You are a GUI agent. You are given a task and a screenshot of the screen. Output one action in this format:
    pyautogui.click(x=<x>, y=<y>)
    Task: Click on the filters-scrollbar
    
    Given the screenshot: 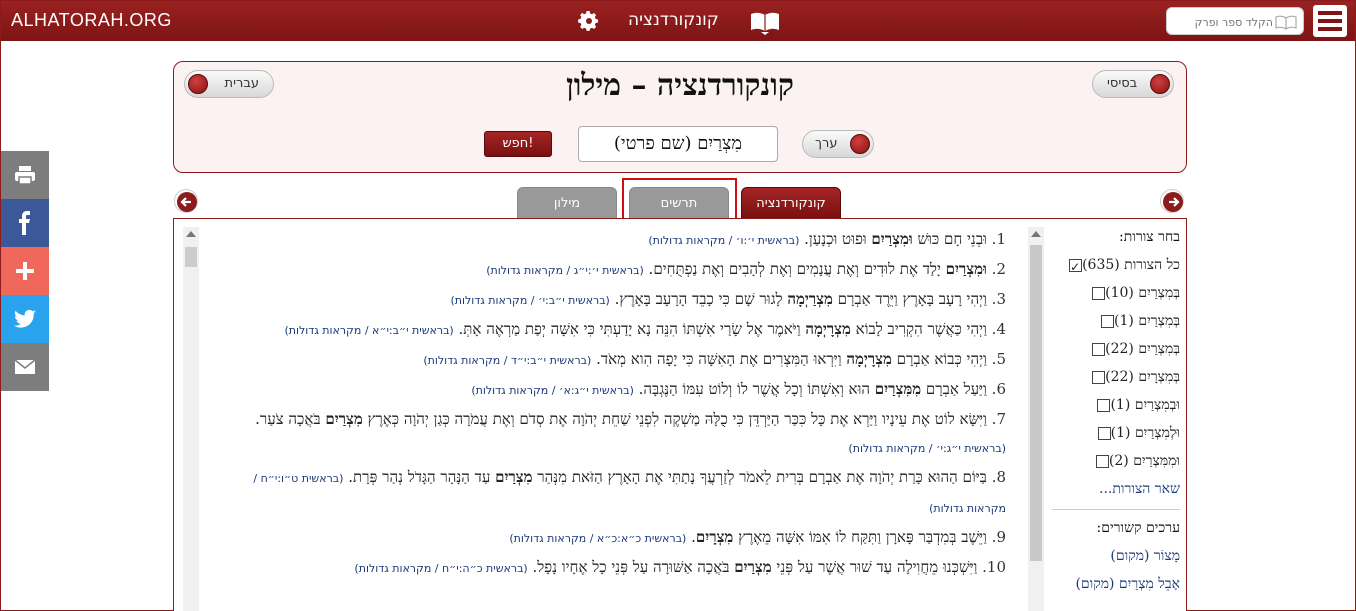 What is the action you would take?
    pyautogui.click(x=1036, y=419)
    